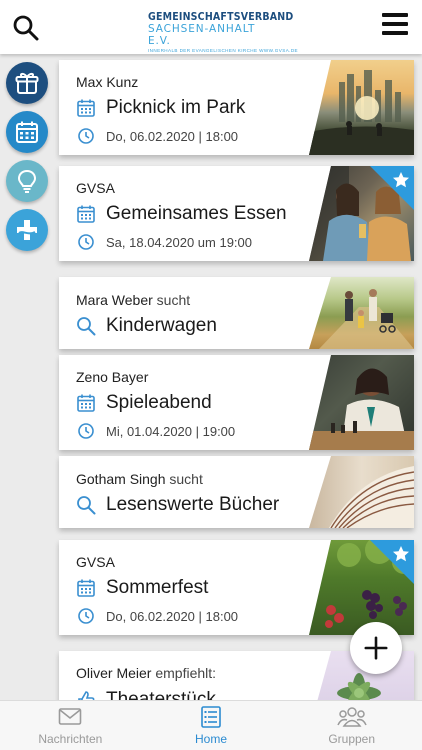 The width and height of the screenshot is (422, 750). What do you see at coordinates (236, 313) in the screenshot?
I see `feed-card-search: Mara Weber sucht Kinderwagen` at bounding box center [236, 313].